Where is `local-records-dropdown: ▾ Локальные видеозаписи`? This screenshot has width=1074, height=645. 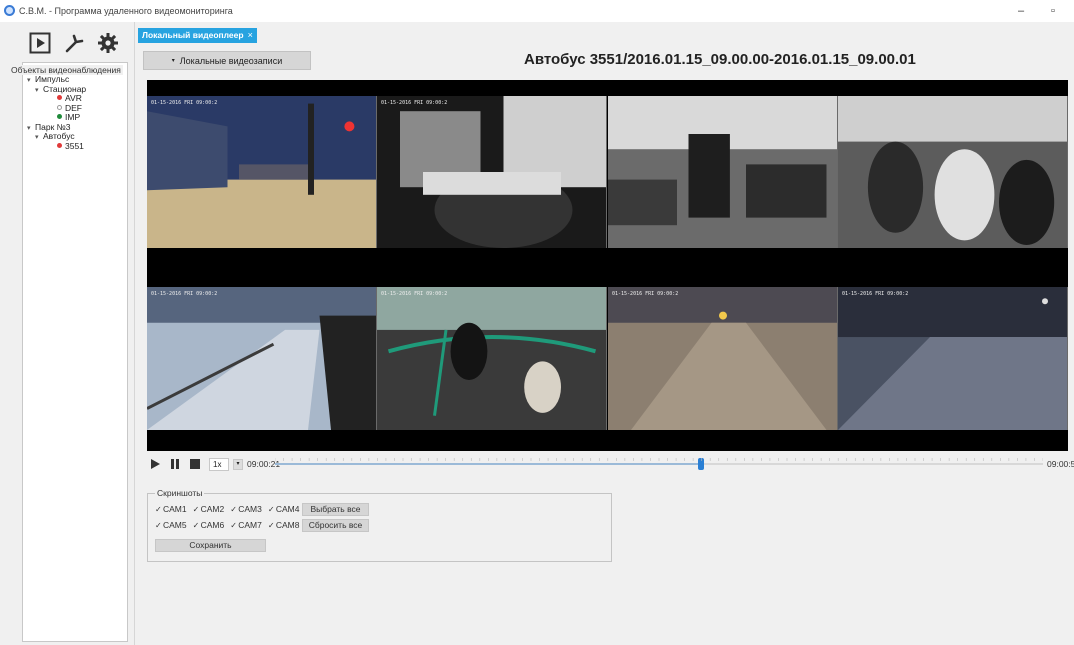 local-records-dropdown: ▾ Локальные видеозаписи is located at coordinates (227, 60).